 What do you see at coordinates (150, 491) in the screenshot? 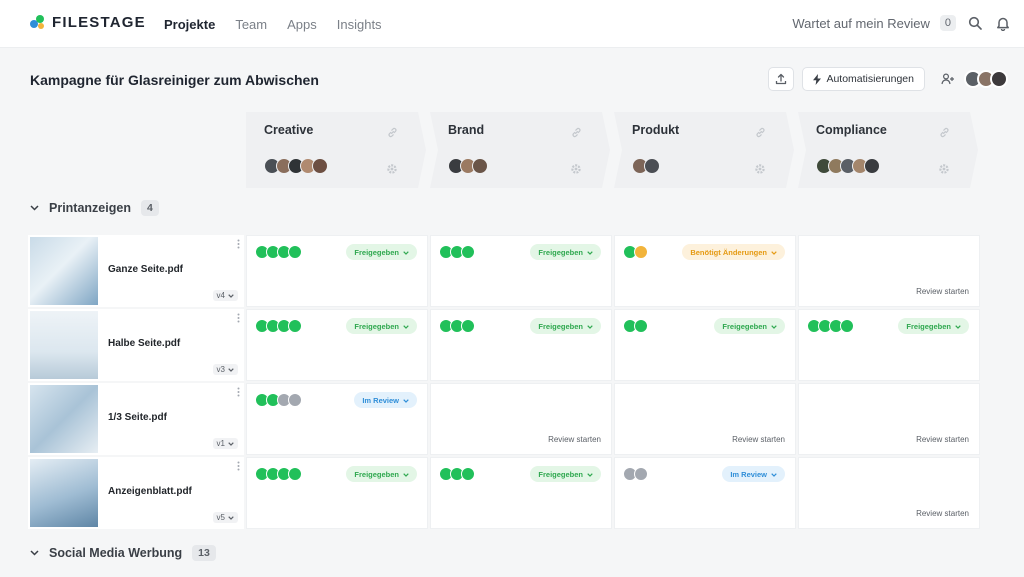
I see `file-name: Anzeigenblatt.pdf` at bounding box center [150, 491].